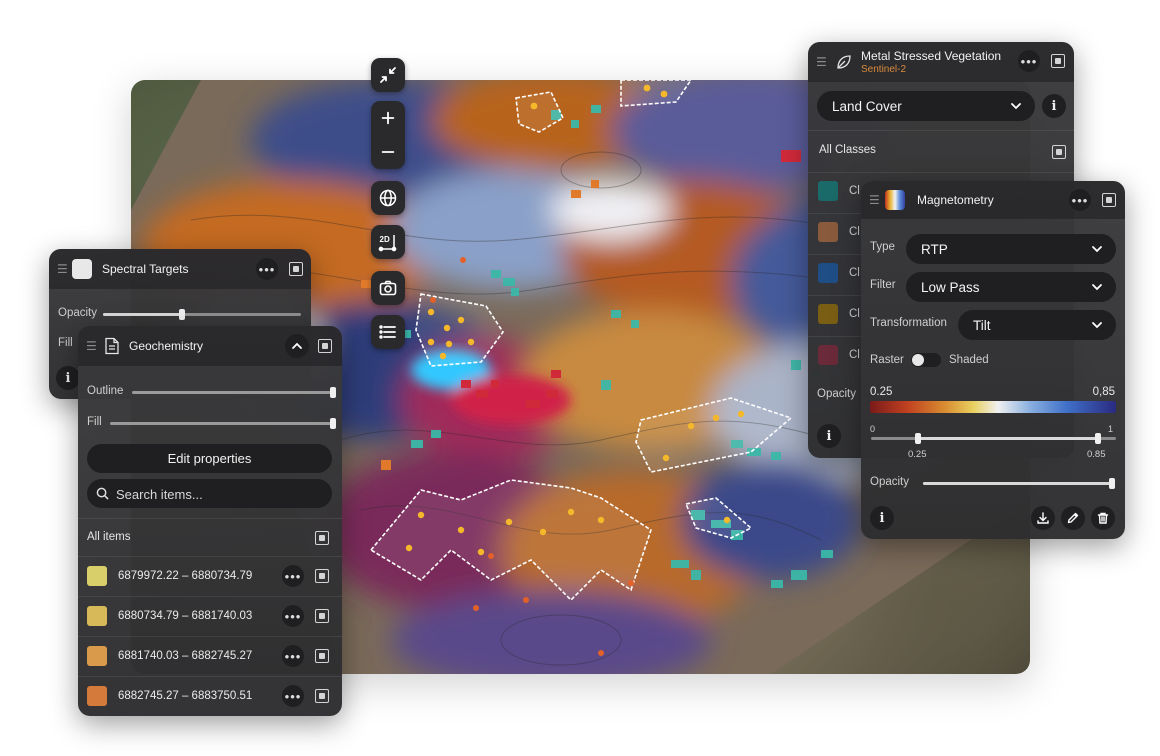 This screenshot has height=756, width=1160. I want to click on all-items-checkbox, so click(322, 538).